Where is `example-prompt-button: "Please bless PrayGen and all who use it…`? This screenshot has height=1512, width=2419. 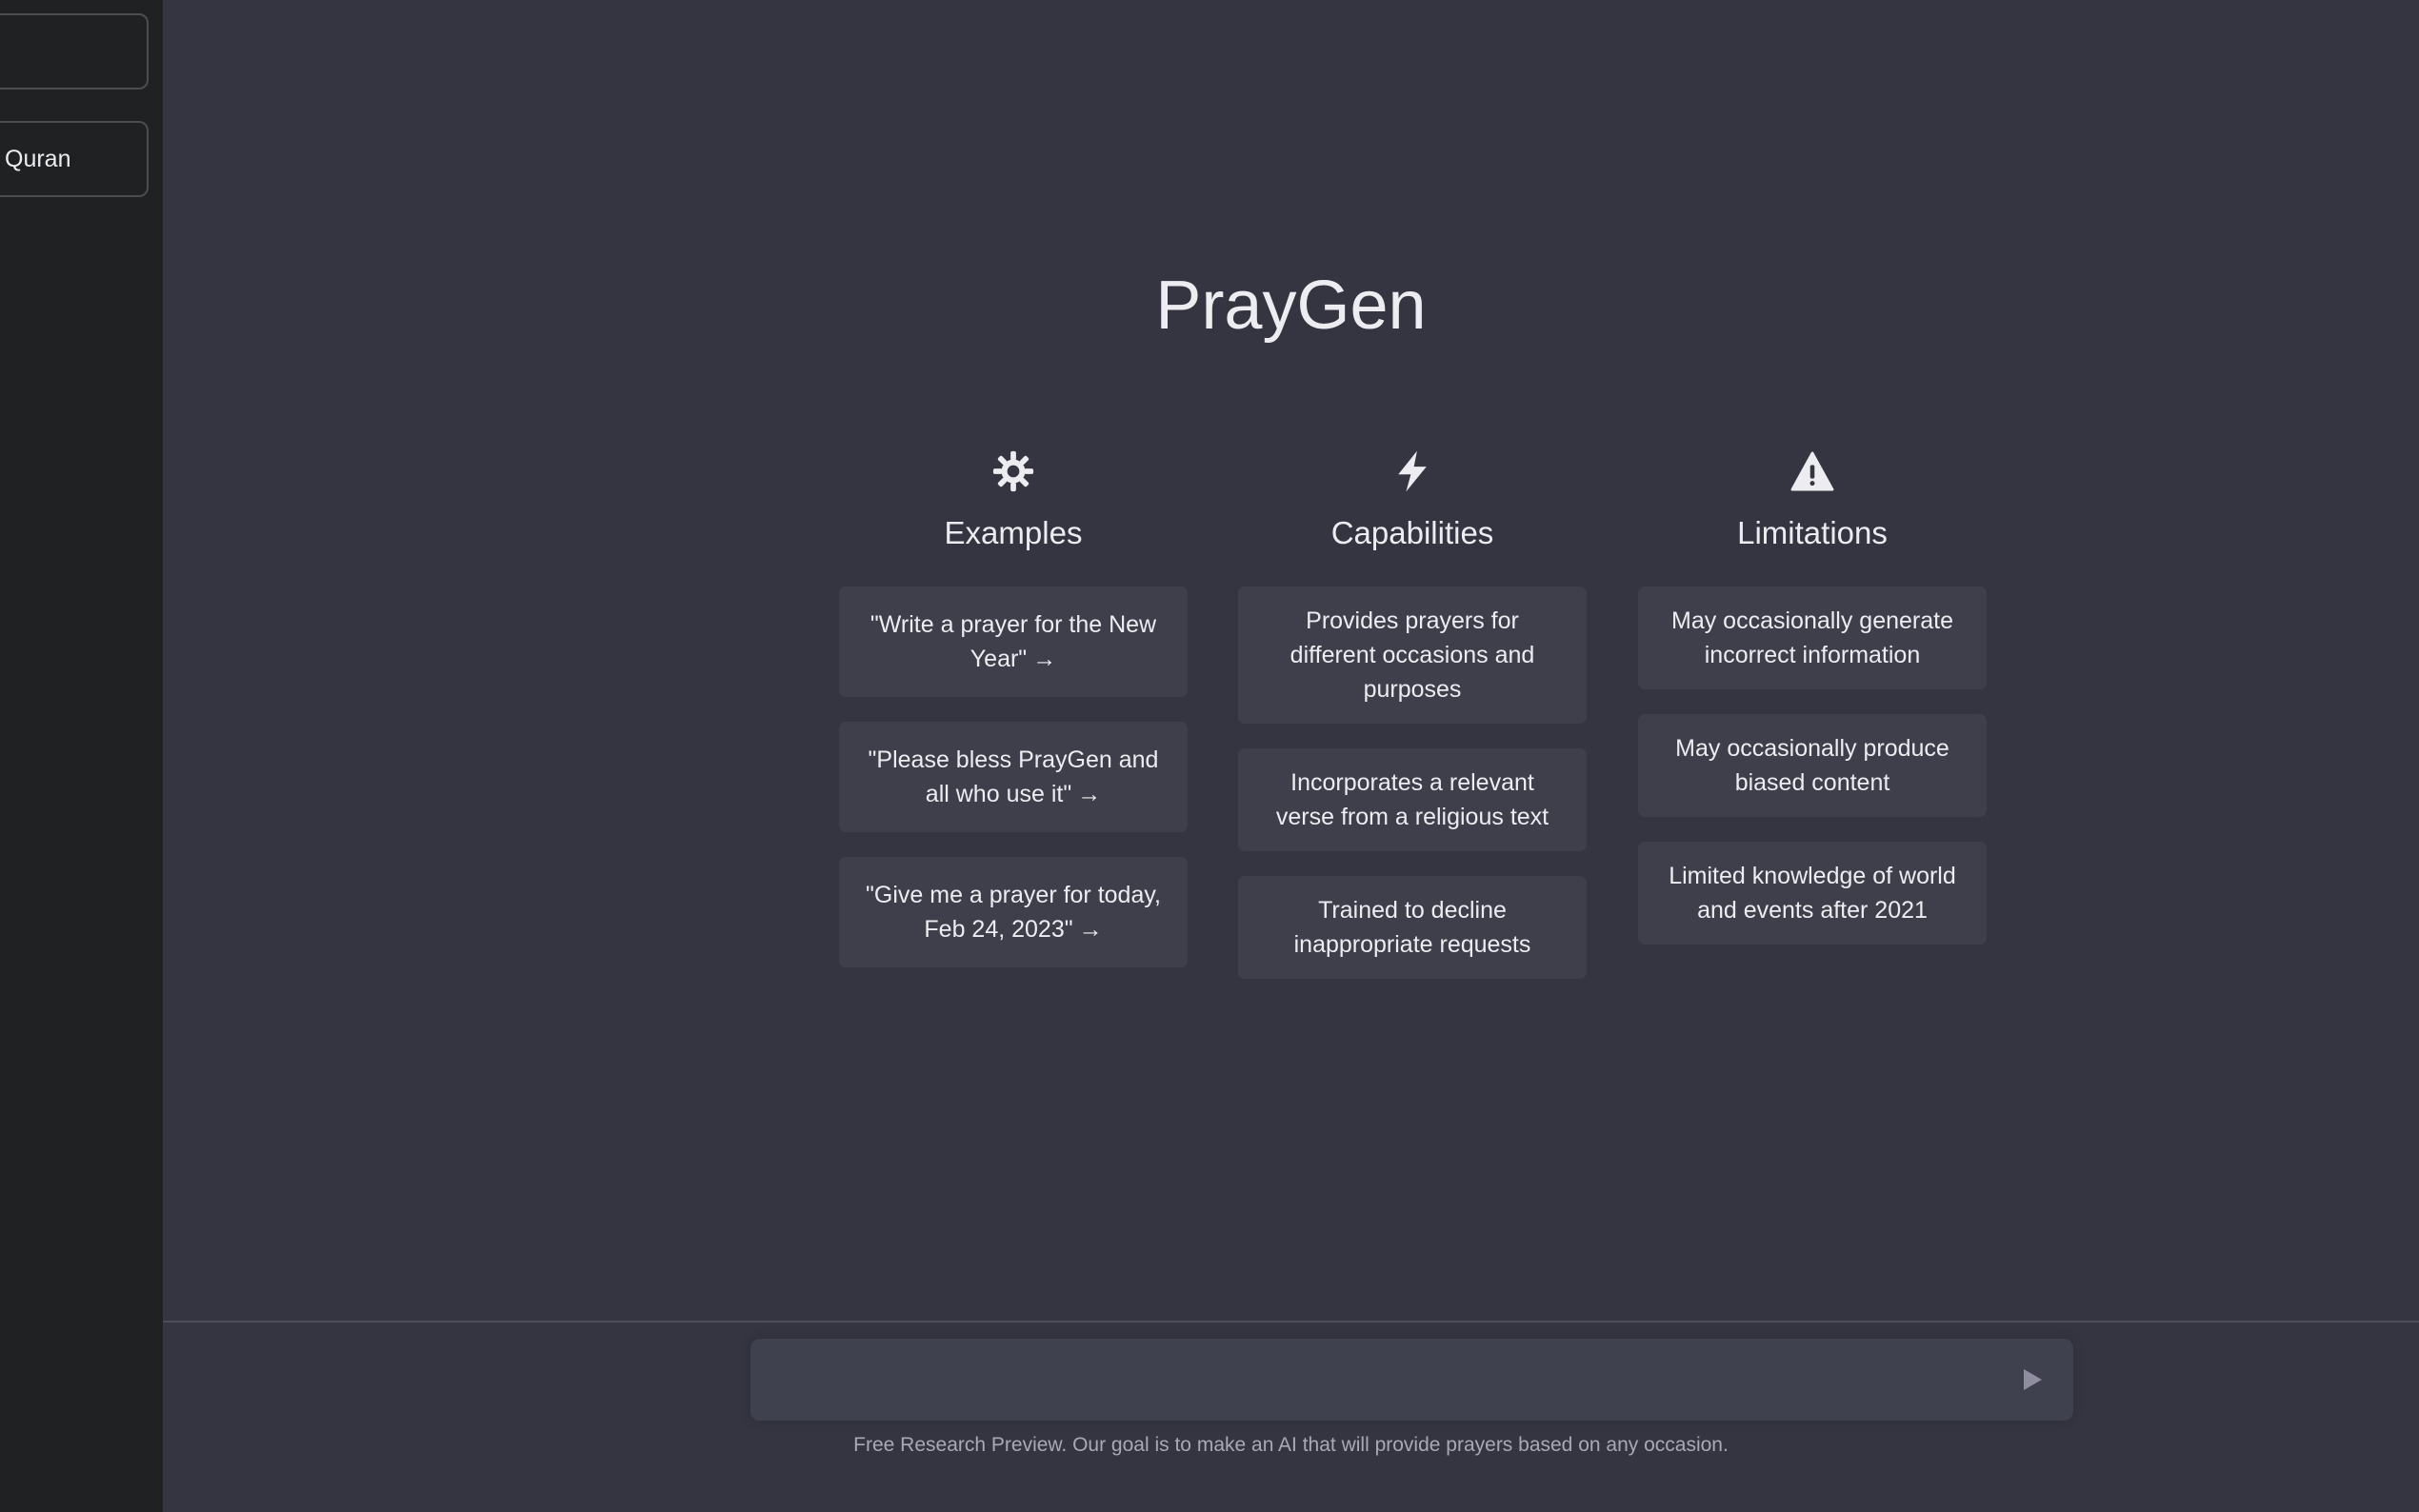 example-prompt-button: "Please bless PrayGen and all who use it… is located at coordinates (1013, 777).